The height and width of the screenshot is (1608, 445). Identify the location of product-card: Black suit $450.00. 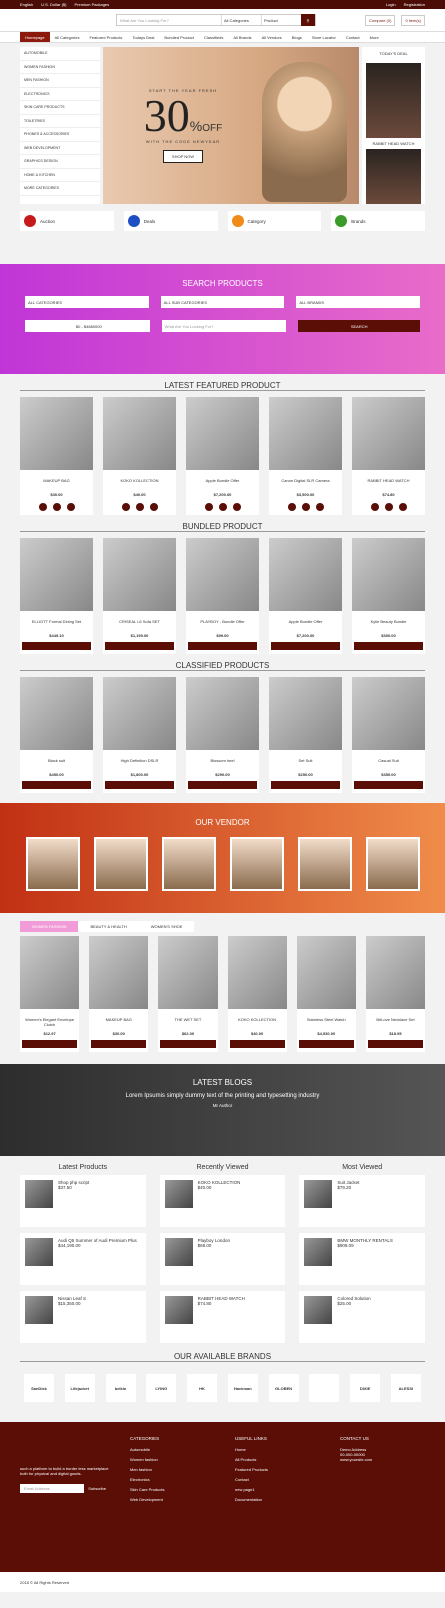
(56, 735).